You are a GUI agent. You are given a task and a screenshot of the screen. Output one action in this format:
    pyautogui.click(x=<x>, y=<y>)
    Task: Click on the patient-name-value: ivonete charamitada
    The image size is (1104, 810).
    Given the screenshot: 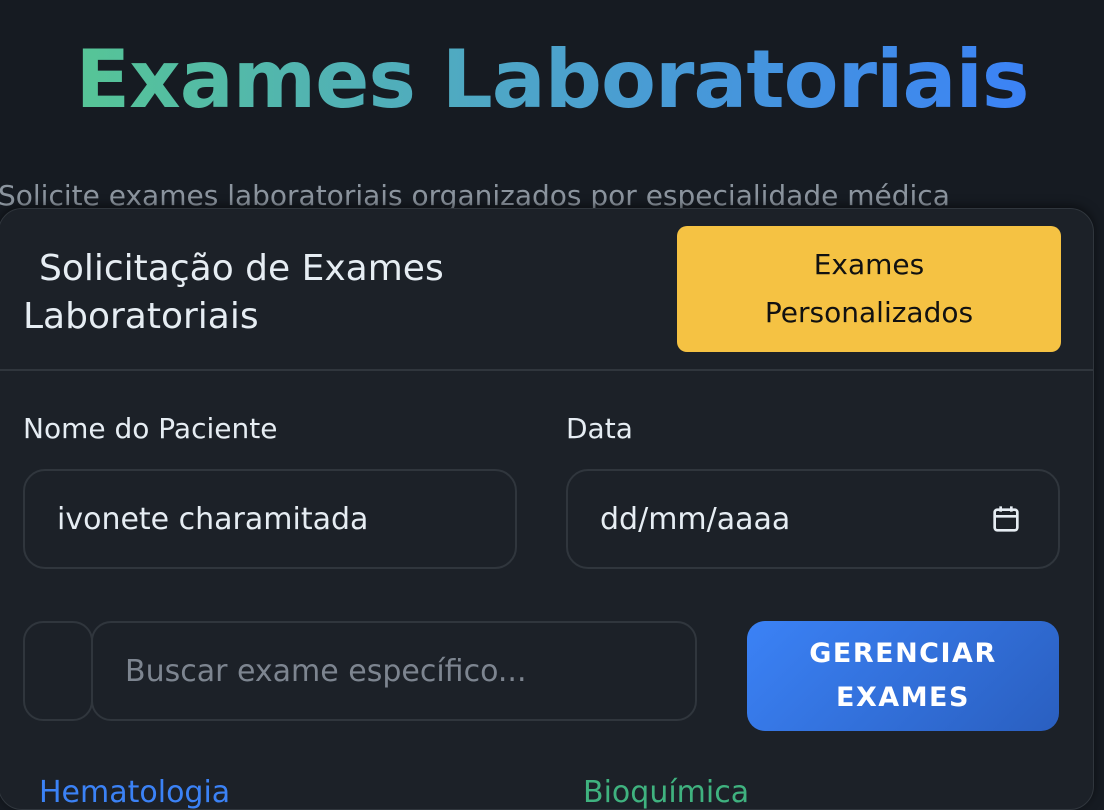 What is the action you would take?
    pyautogui.click(x=213, y=519)
    